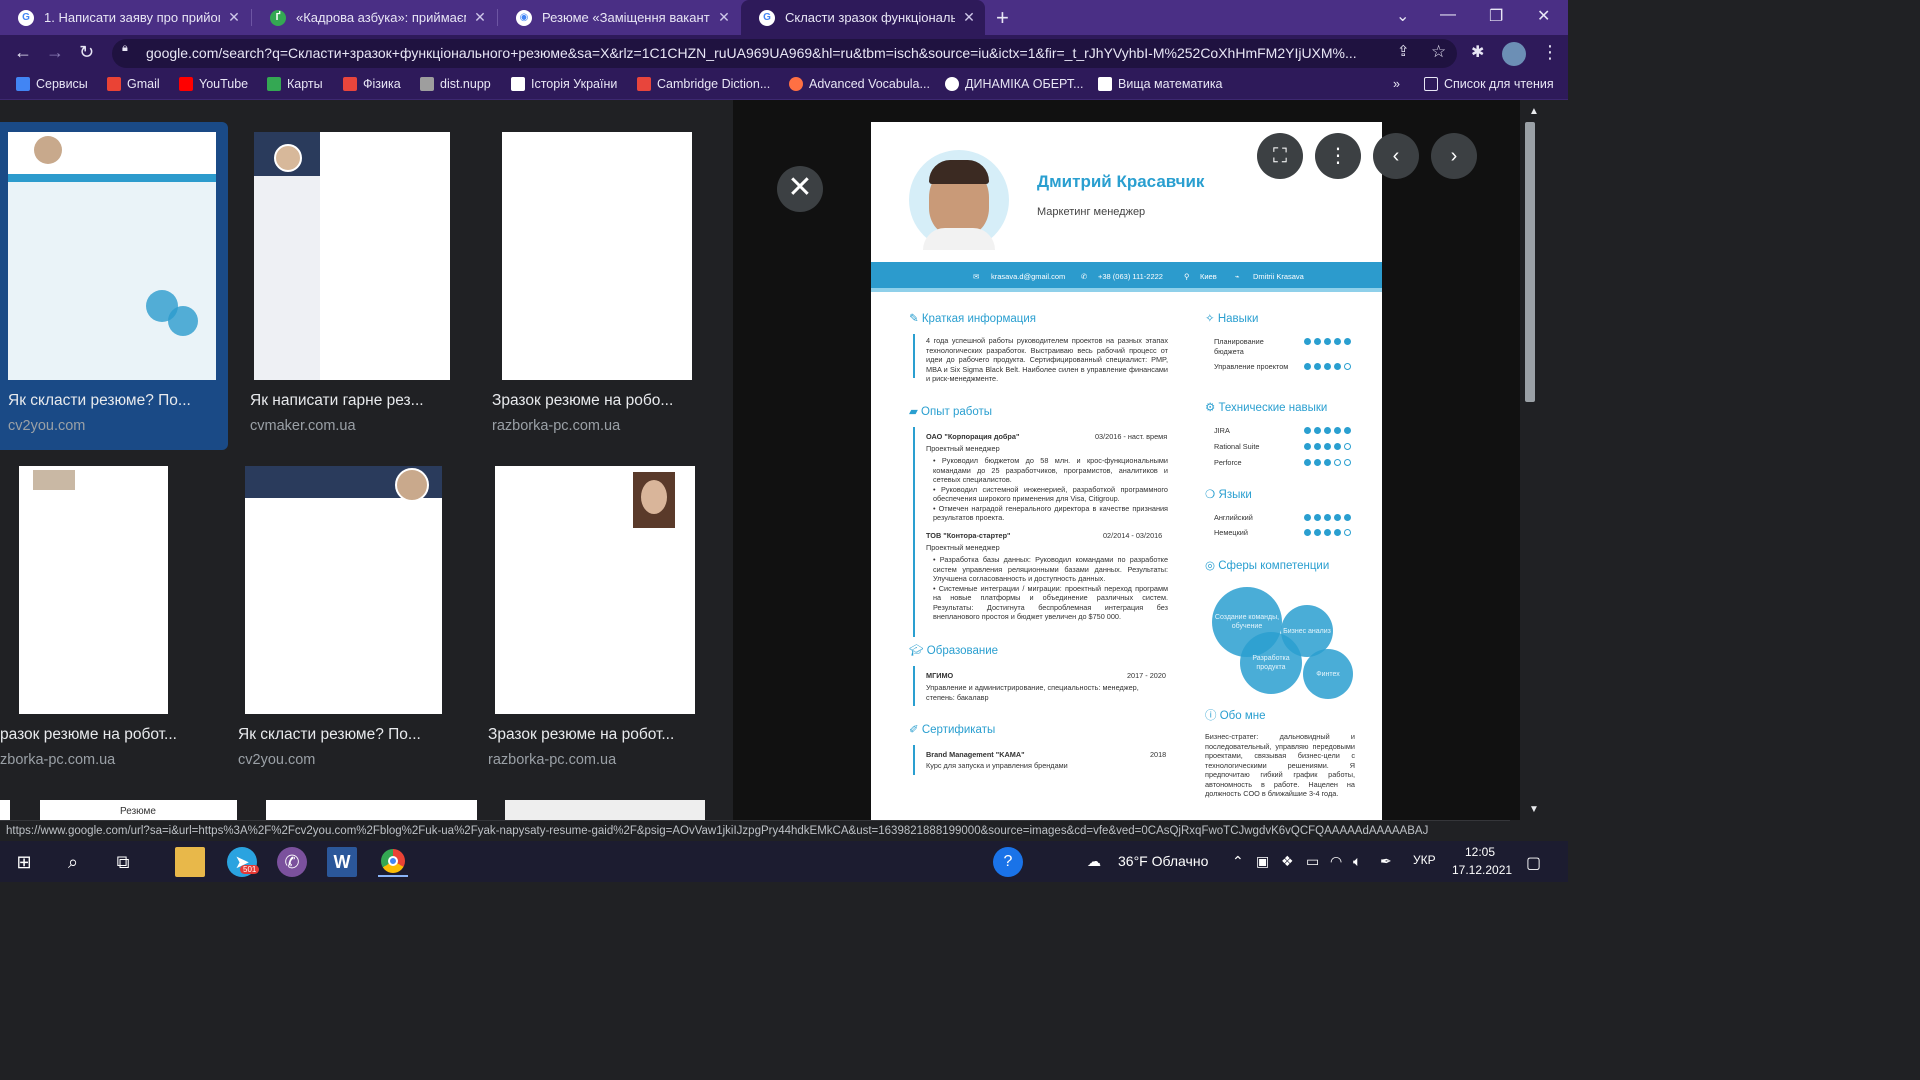 The height and width of the screenshot is (1080, 1920). I want to click on scroll-up-icon: ▲, so click(1534, 111).